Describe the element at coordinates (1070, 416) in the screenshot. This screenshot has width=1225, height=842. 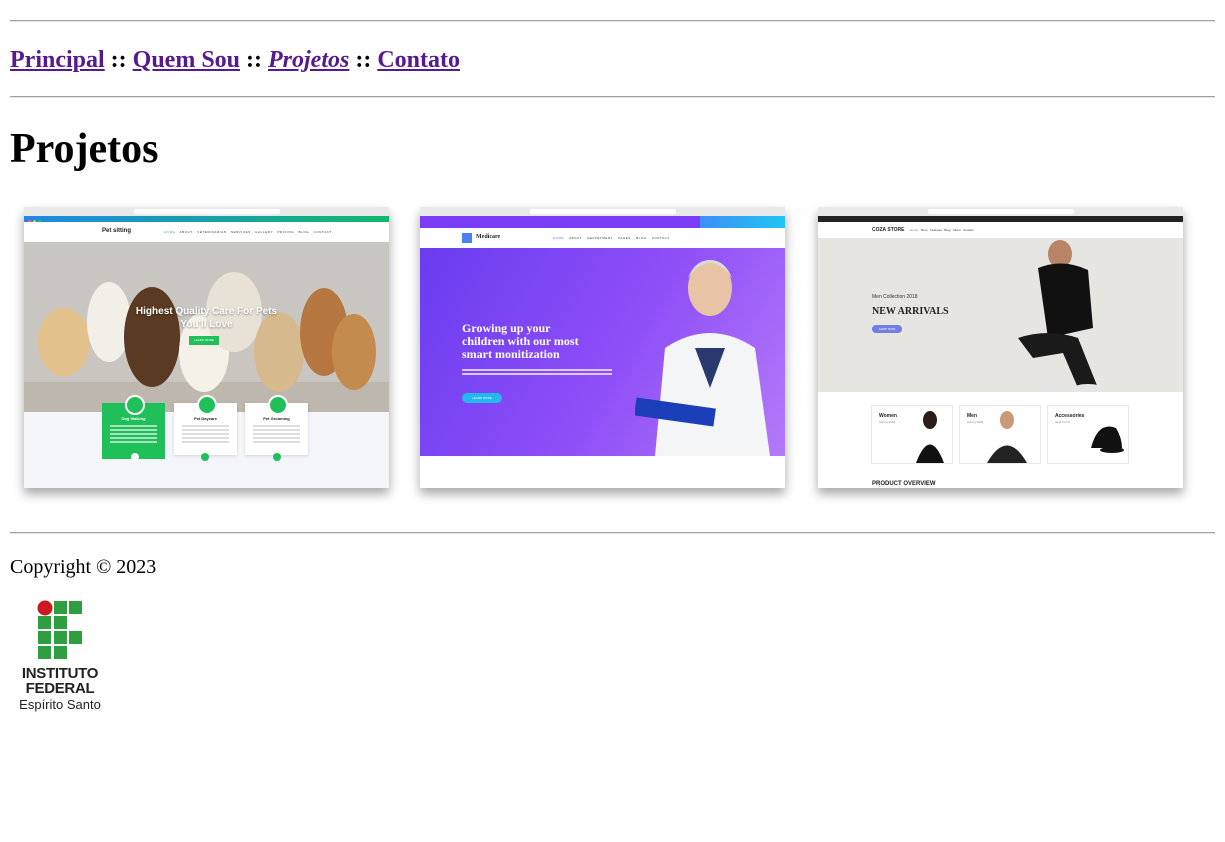
I see `category-title: Accessories` at that location.